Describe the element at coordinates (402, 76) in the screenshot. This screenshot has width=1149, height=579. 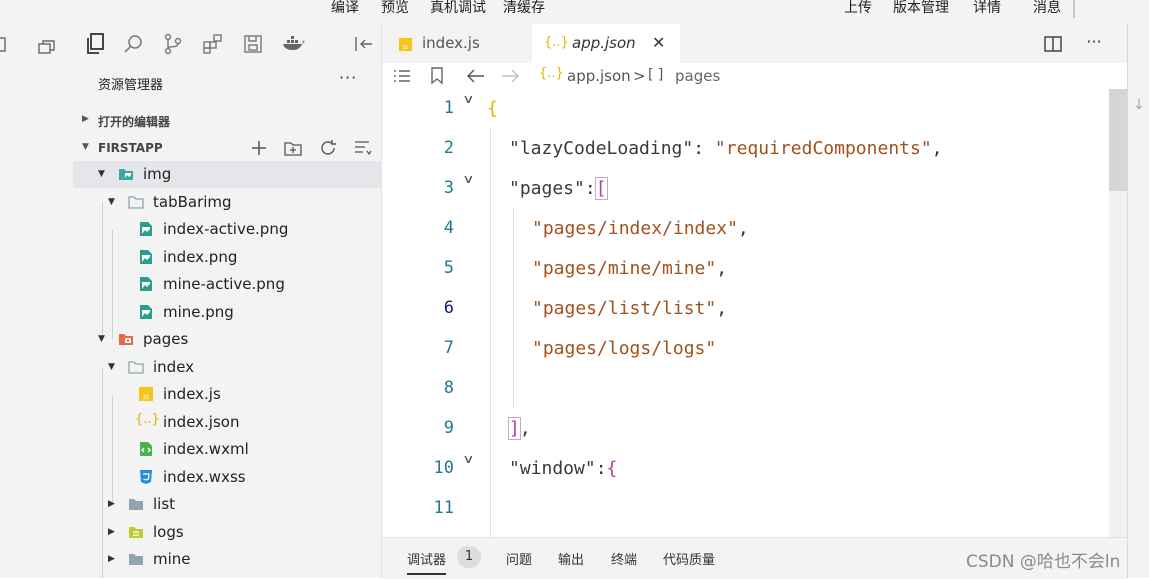
I see `list-icon` at that location.